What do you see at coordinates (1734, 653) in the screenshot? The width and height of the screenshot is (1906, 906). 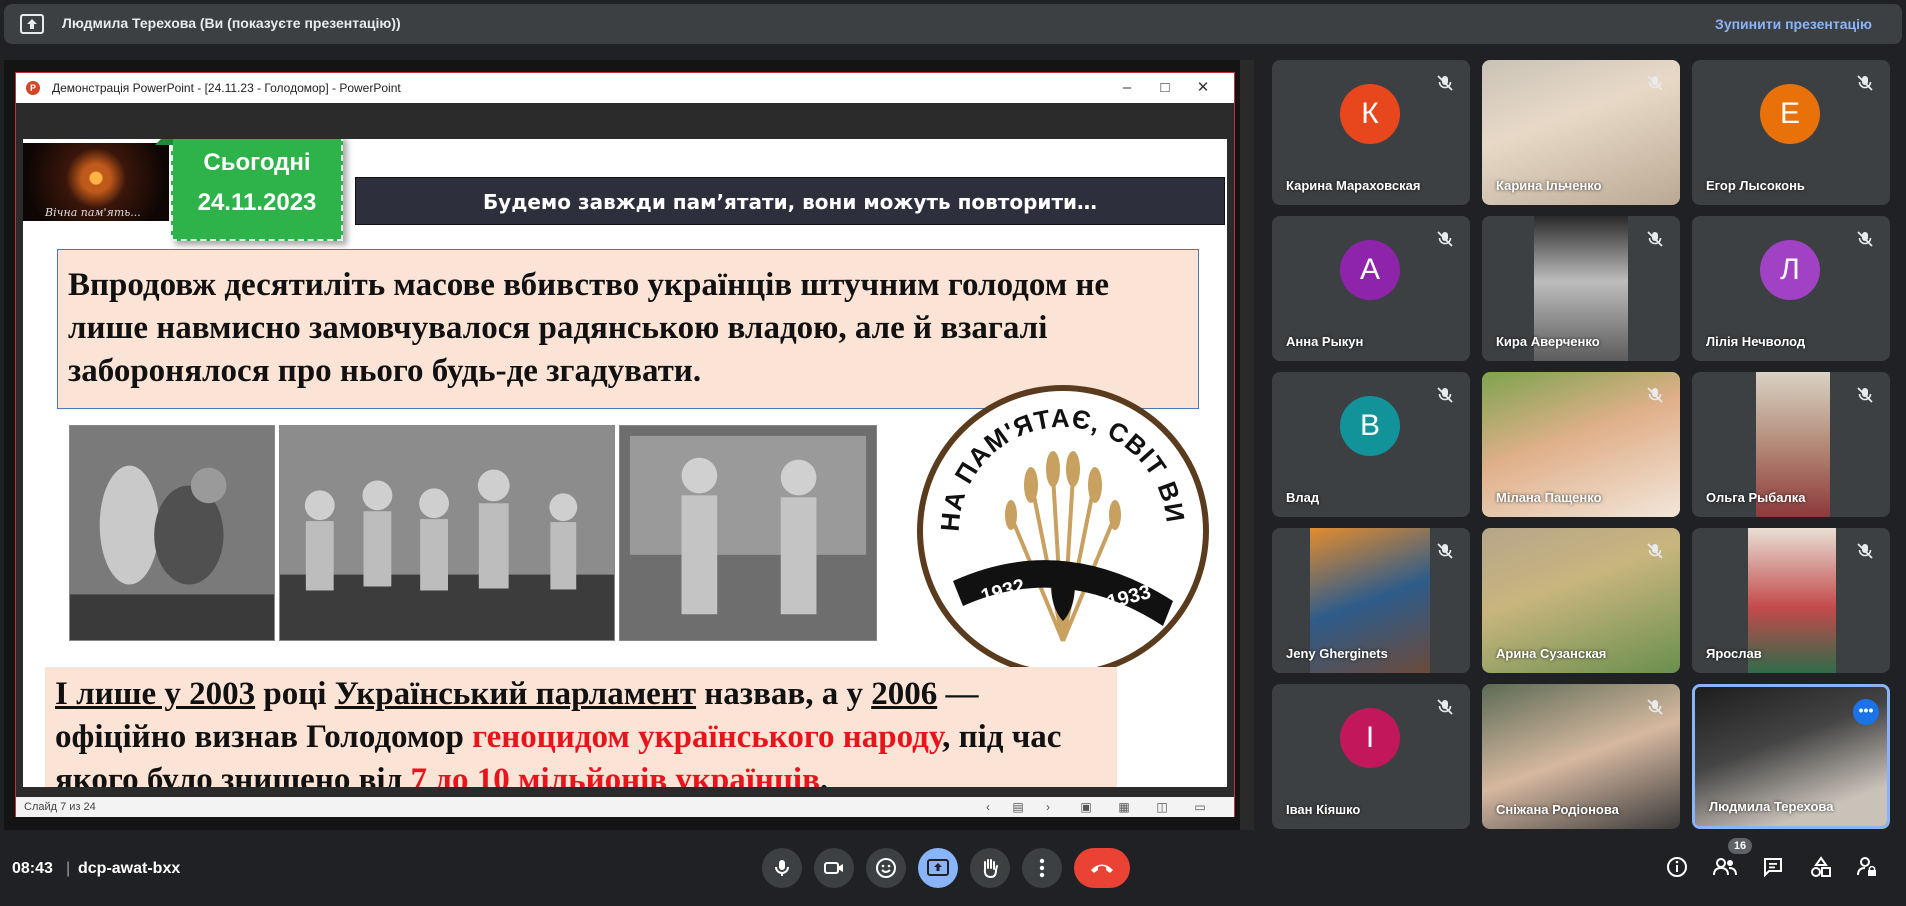 I see `participant-name: Ярослав` at bounding box center [1734, 653].